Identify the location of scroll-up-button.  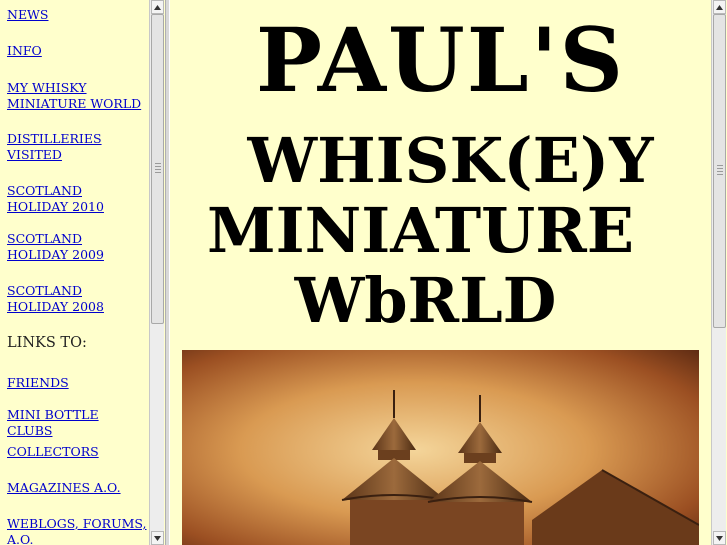
(157, 7).